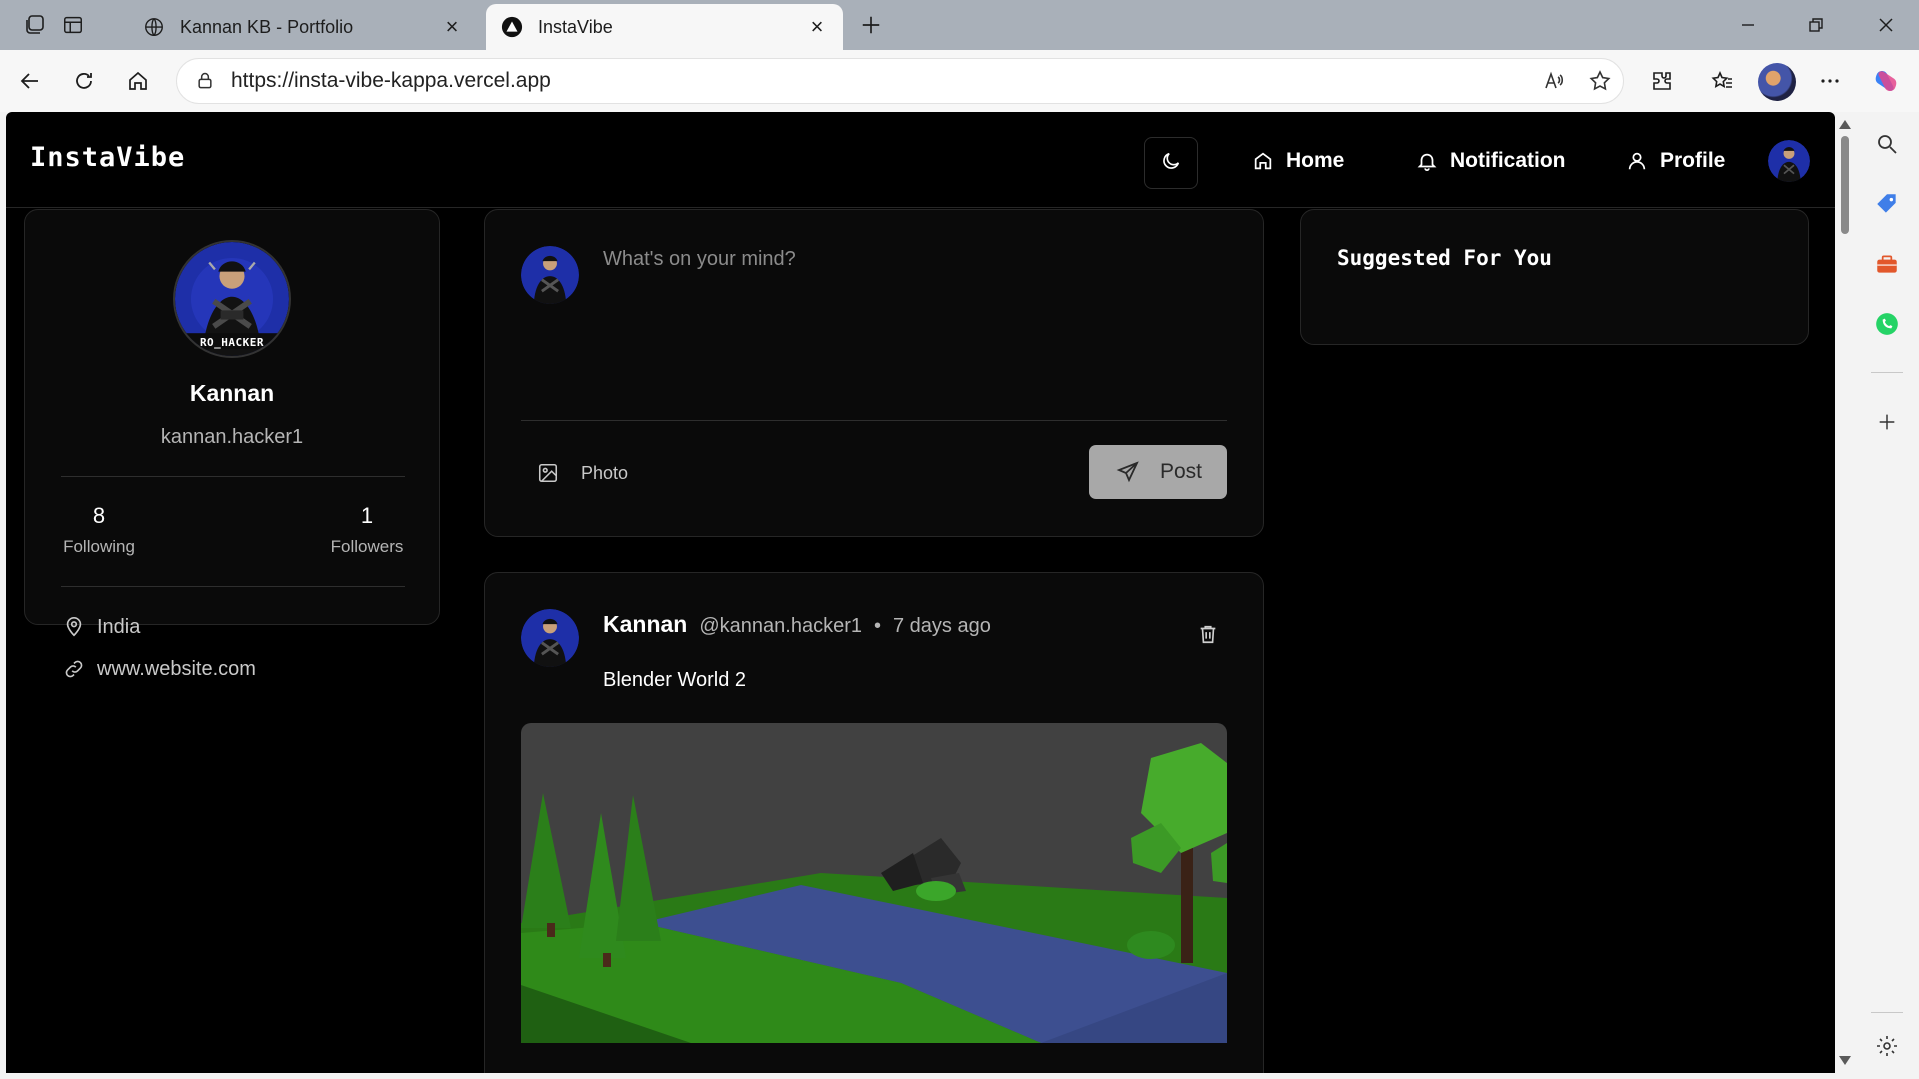 The width and height of the screenshot is (1919, 1079). What do you see at coordinates (605, 472) in the screenshot?
I see `photo-label: Photo` at bounding box center [605, 472].